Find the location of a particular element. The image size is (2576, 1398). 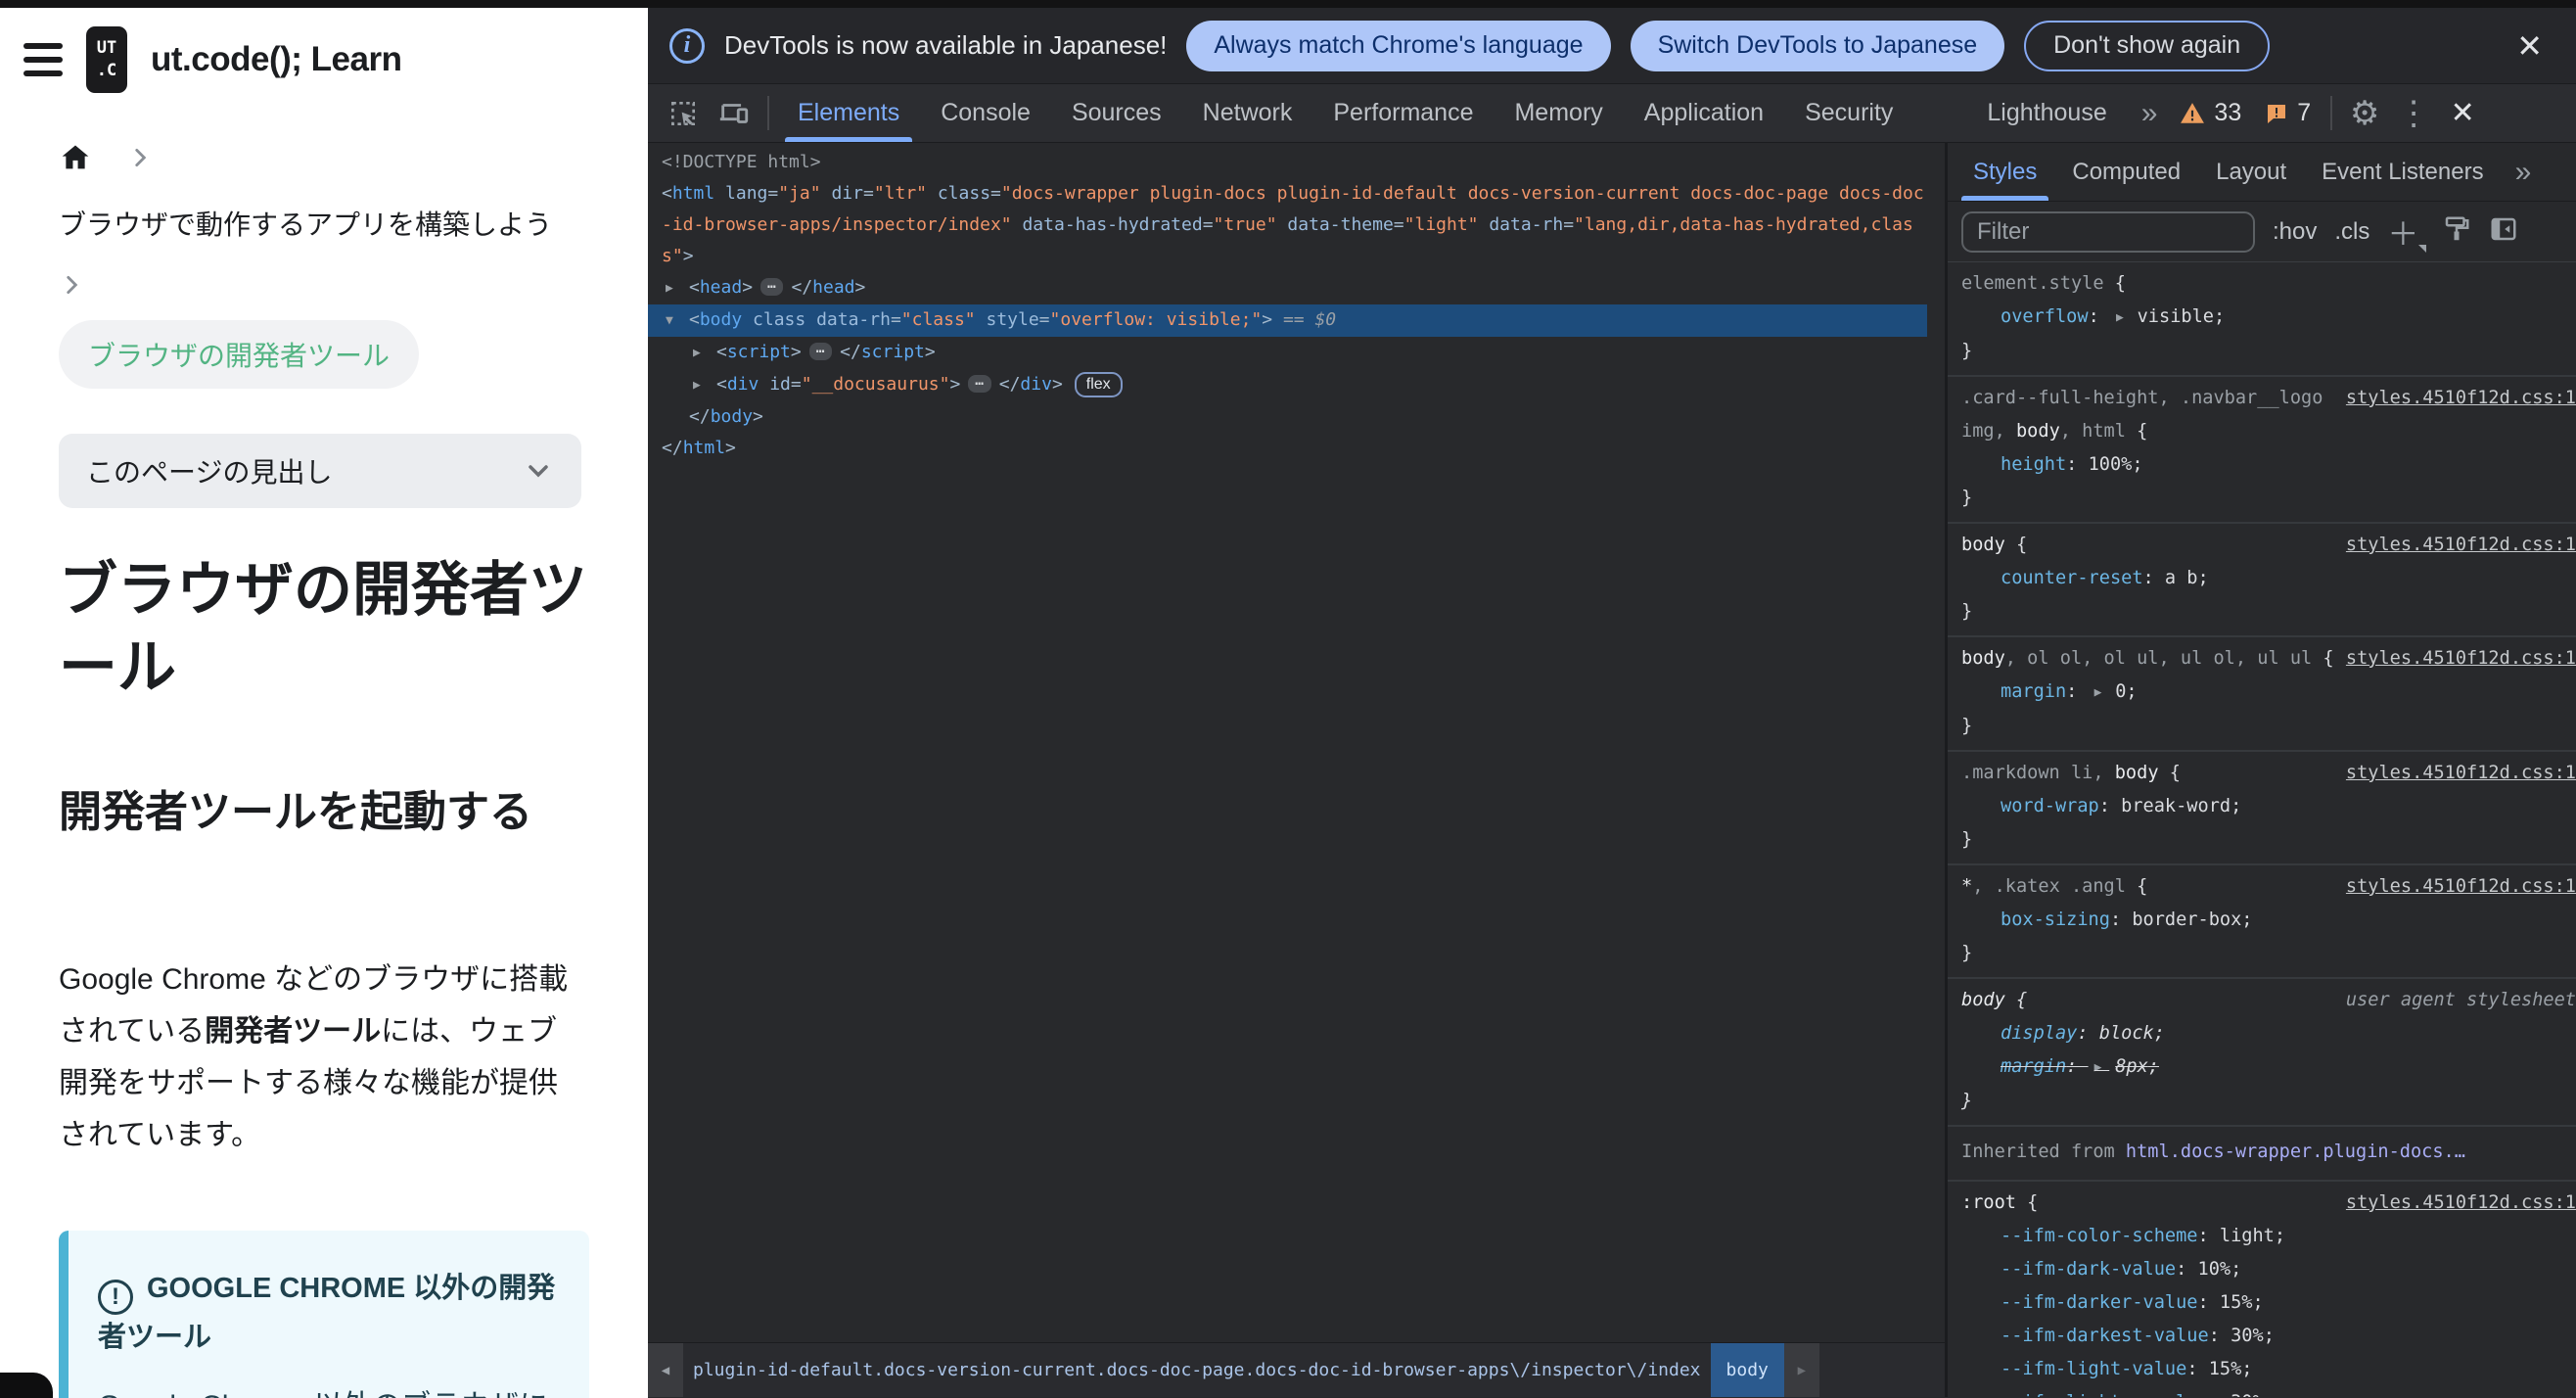

toolbar-divider is located at coordinates (768, 113).